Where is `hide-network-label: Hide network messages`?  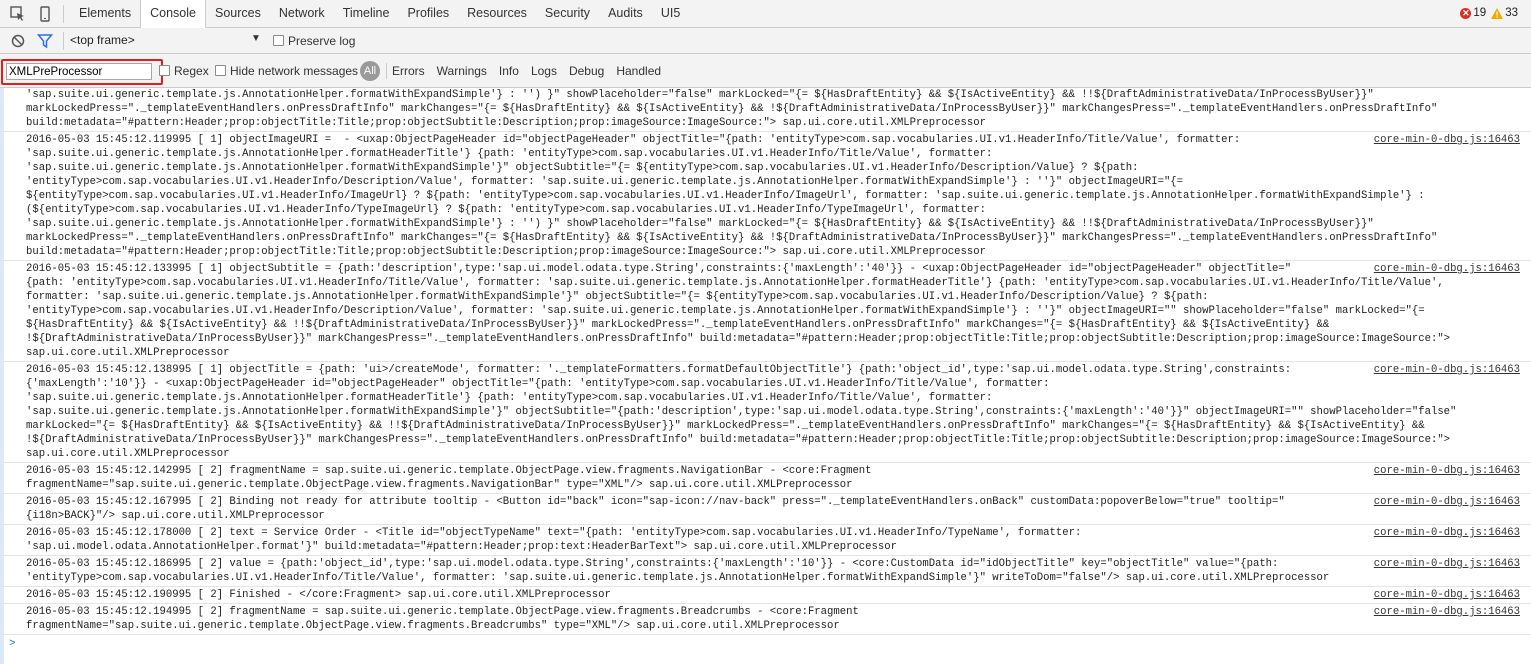 hide-network-label: Hide network messages is located at coordinates (294, 71).